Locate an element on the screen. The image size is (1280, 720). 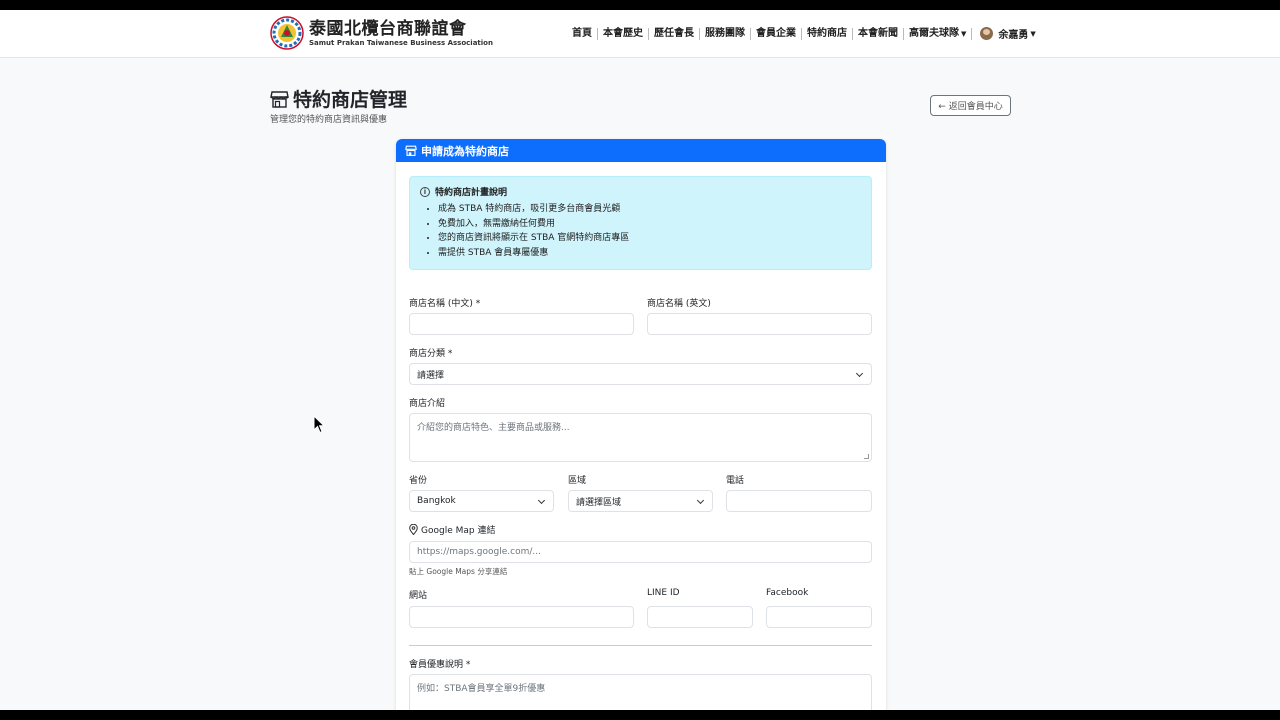
google-map-hint: 貼上 Google Maps 分享連結 is located at coordinates (458, 571).